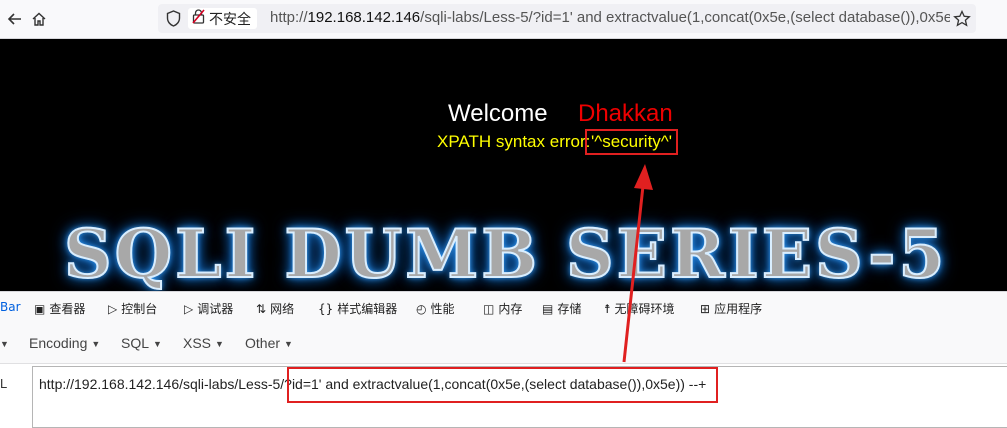  I want to click on hackbar-menu: ▼ Encoding ▼ SQL ▼ XSS ▼ Other ▼, so click(503, 343).